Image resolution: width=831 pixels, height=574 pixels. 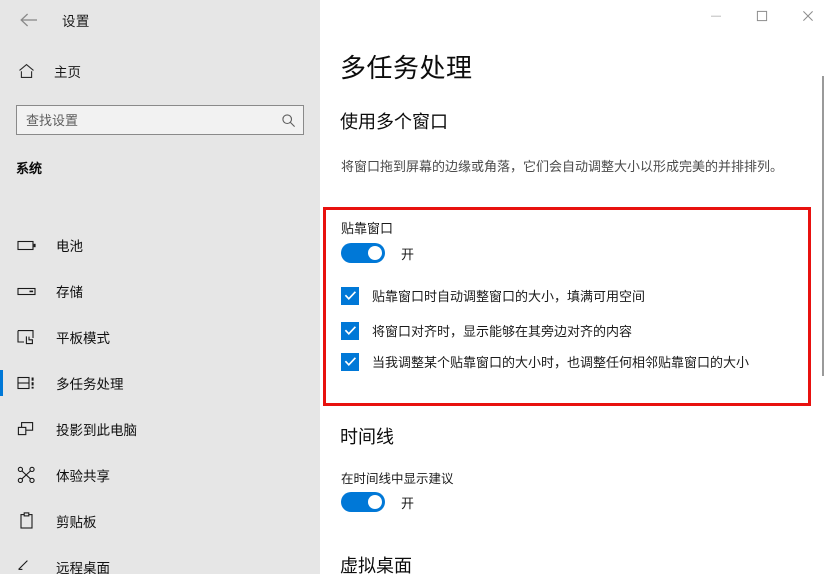 What do you see at coordinates (27, 565) in the screenshot?
I see `remote-desktop-icon` at bounding box center [27, 565].